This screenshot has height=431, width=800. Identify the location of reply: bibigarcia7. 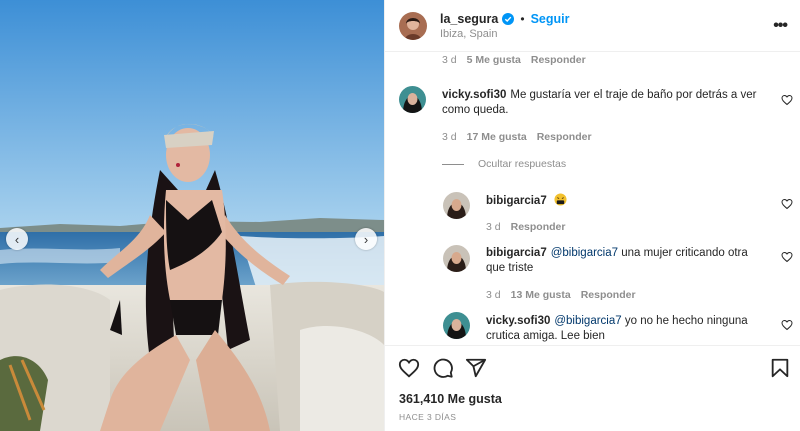
(623, 201).